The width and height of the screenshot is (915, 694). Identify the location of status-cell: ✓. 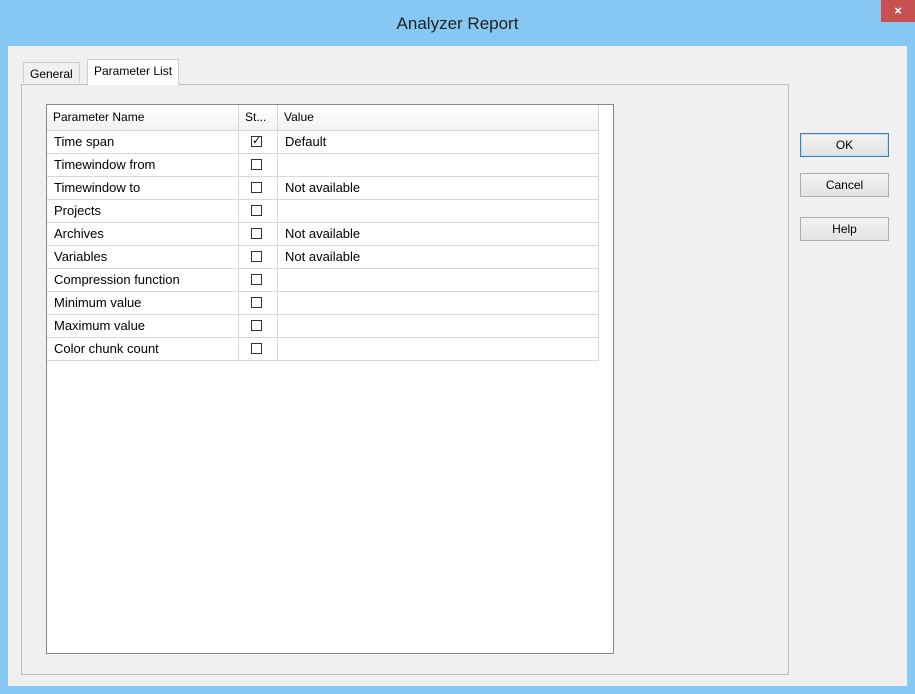
(258, 142).